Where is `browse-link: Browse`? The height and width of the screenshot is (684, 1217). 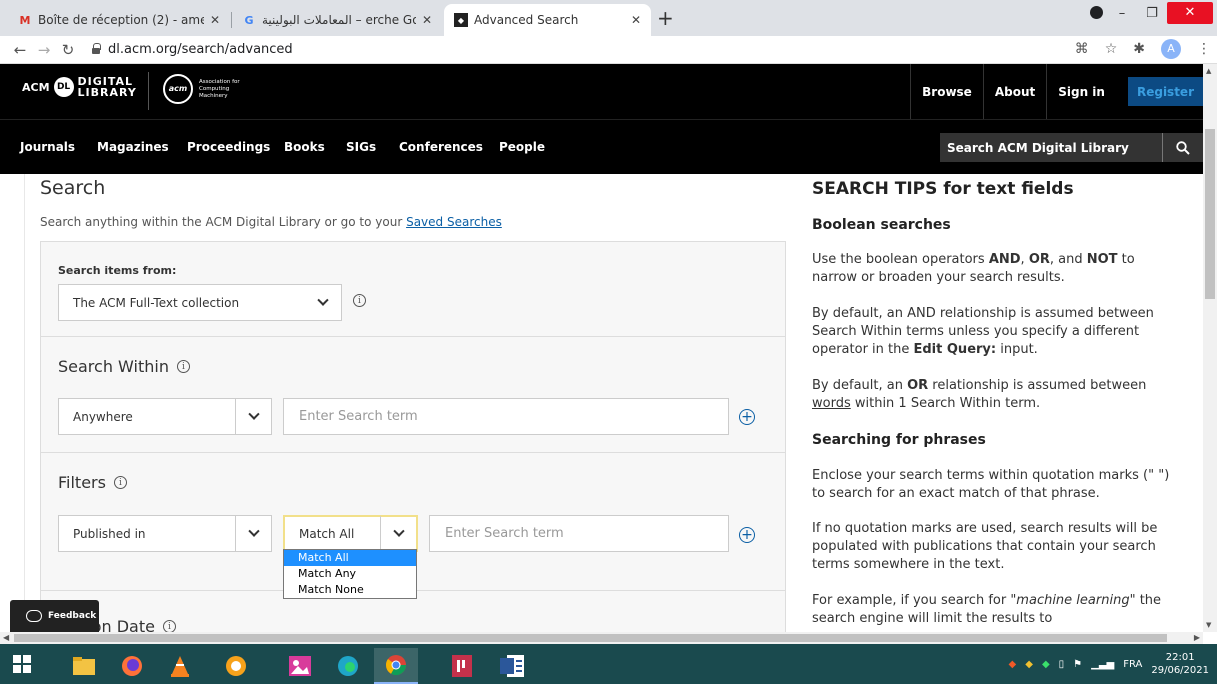 browse-link: Browse is located at coordinates (946, 91).